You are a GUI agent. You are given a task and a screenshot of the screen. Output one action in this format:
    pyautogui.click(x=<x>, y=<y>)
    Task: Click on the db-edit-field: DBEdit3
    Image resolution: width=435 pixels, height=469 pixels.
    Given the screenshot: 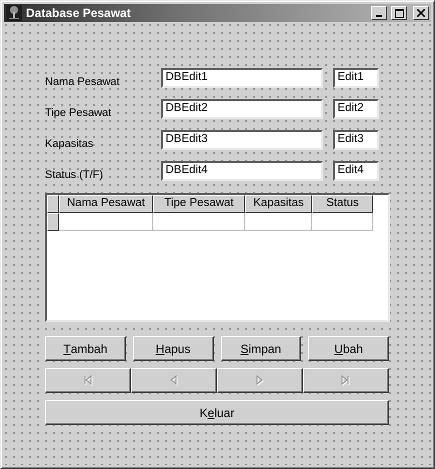 What is the action you would take?
    pyautogui.click(x=242, y=140)
    